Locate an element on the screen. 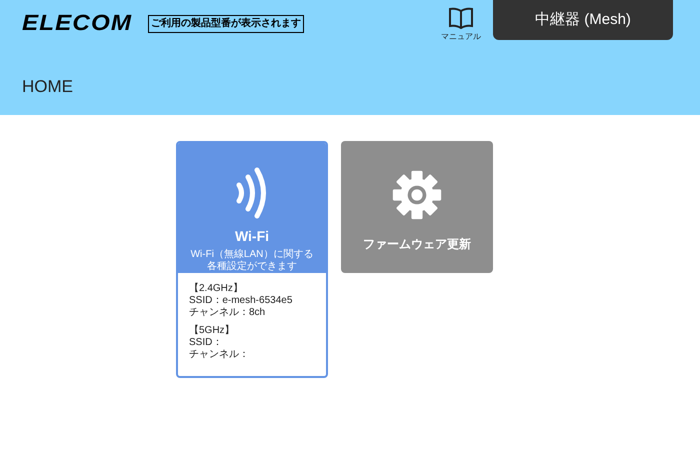 This screenshot has width=700, height=461. page-title: HOME is located at coordinates (48, 86).